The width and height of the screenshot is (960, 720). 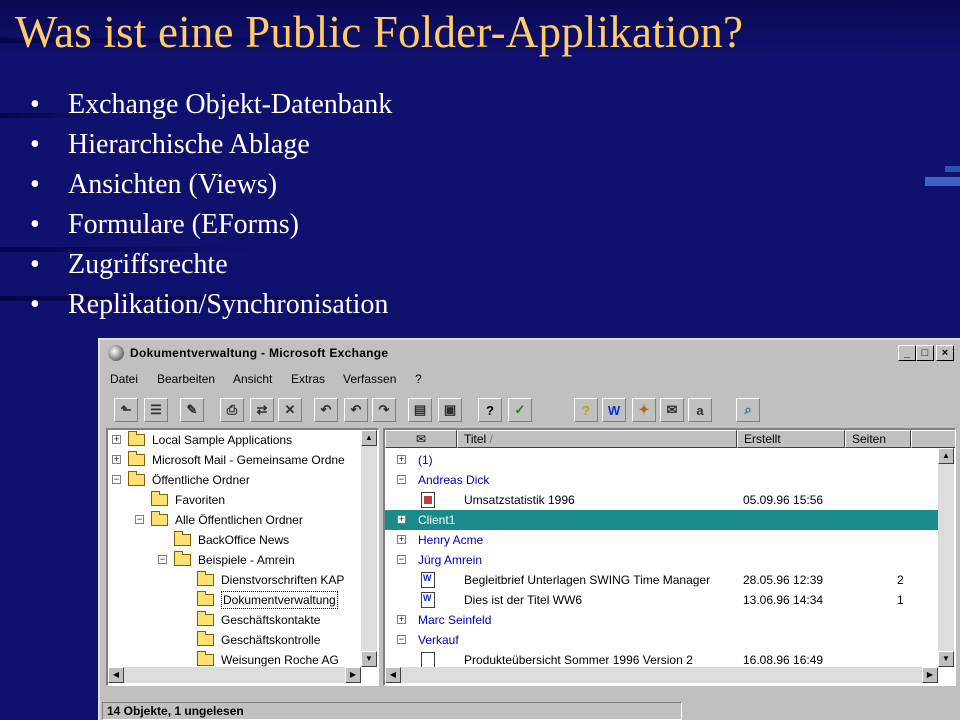 What do you see at coordinates (661, 540) in the screenshot?
I see `group-row: + Henry Acme` at bounding box center [661, 540].